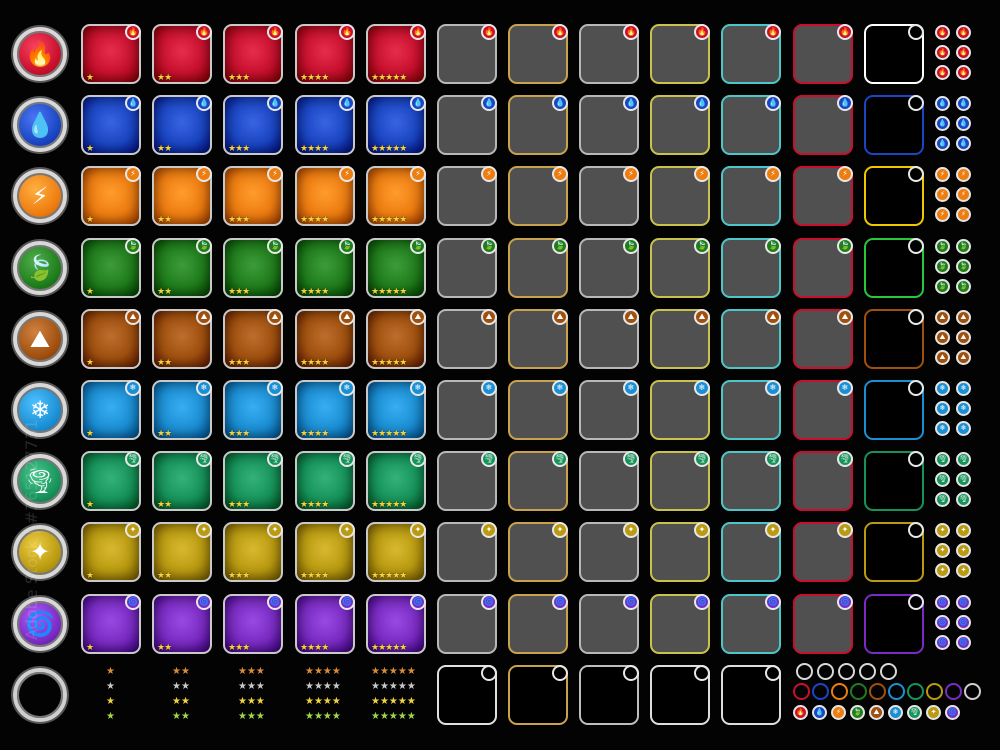 The image size is (1000, 750). I want to click on light-frame-gray-5: ✦, so click(751, 552).